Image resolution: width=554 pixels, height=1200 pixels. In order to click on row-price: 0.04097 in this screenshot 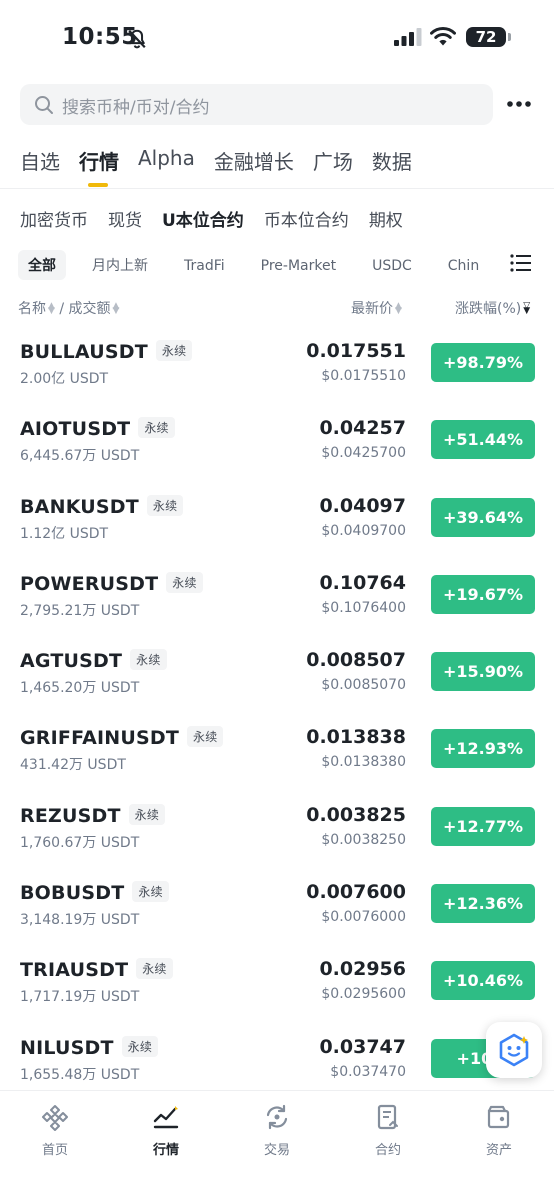, I will do `click(362, 505)`.